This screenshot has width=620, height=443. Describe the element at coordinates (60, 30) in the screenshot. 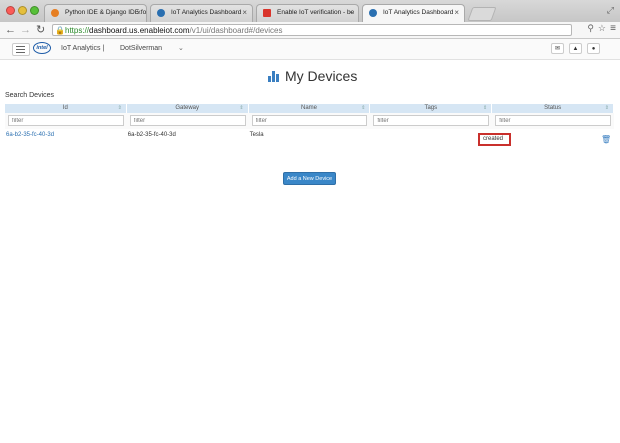

I see `lock-icon: 🔒` at that location.